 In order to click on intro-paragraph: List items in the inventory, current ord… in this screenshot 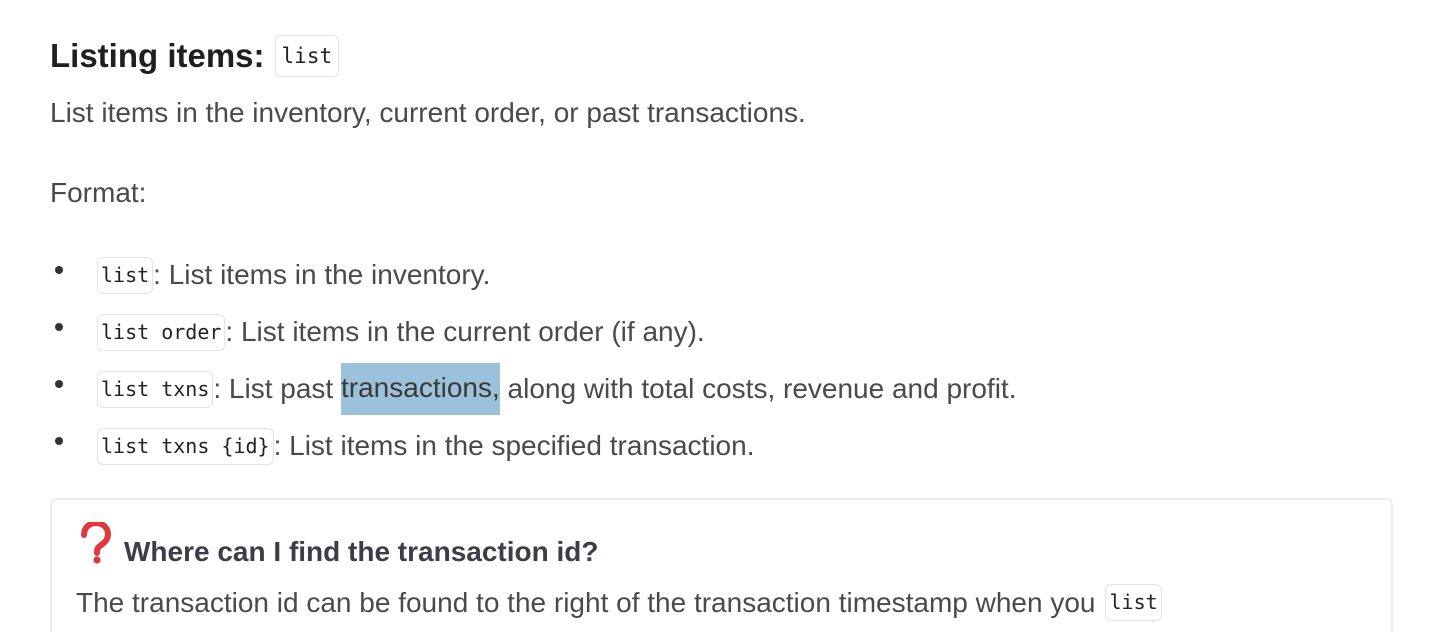, I will do `click(428, 112)`.